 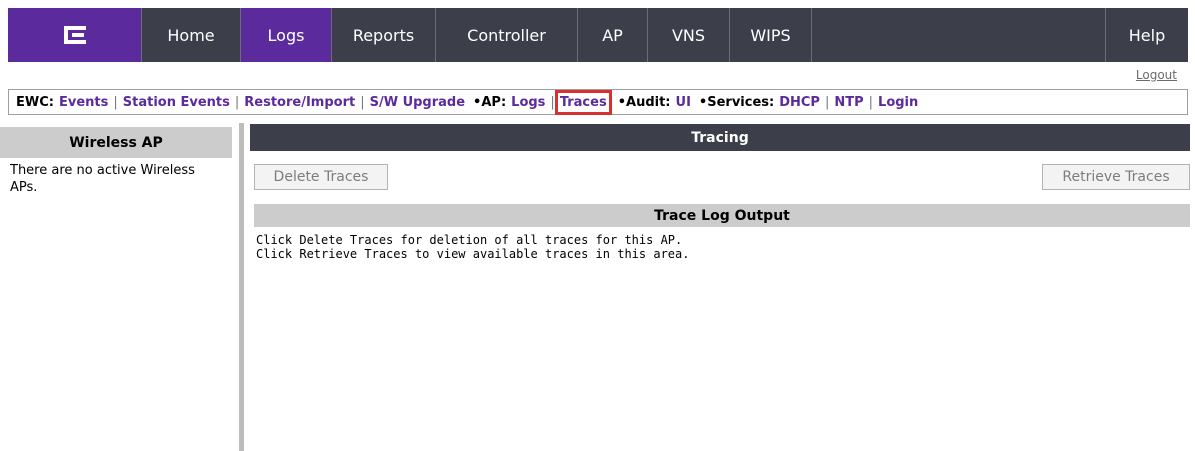 I want to click on ap-label: •AP:, so click(x=490, y=102).